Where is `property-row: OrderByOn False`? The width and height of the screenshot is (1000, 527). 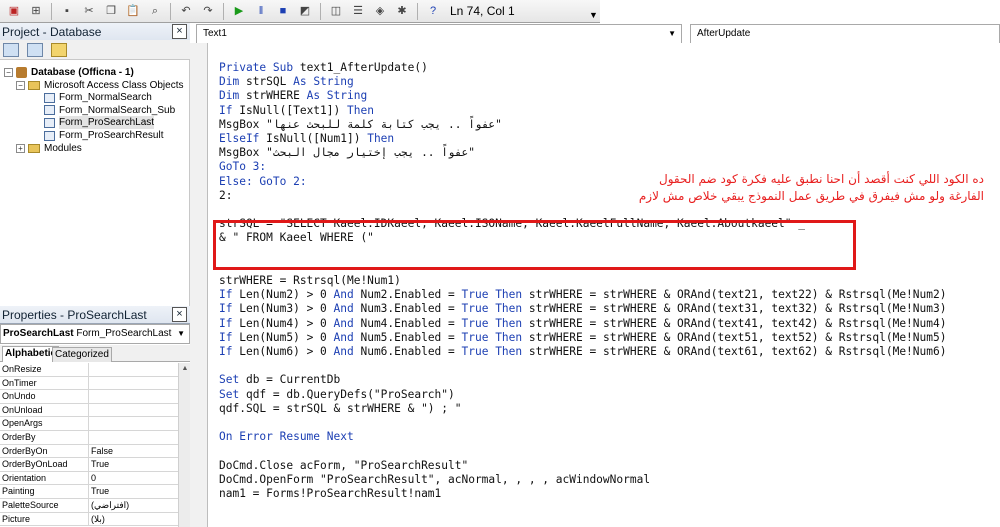
property-row: OrderByOn False is located at coordinates (89, 451).